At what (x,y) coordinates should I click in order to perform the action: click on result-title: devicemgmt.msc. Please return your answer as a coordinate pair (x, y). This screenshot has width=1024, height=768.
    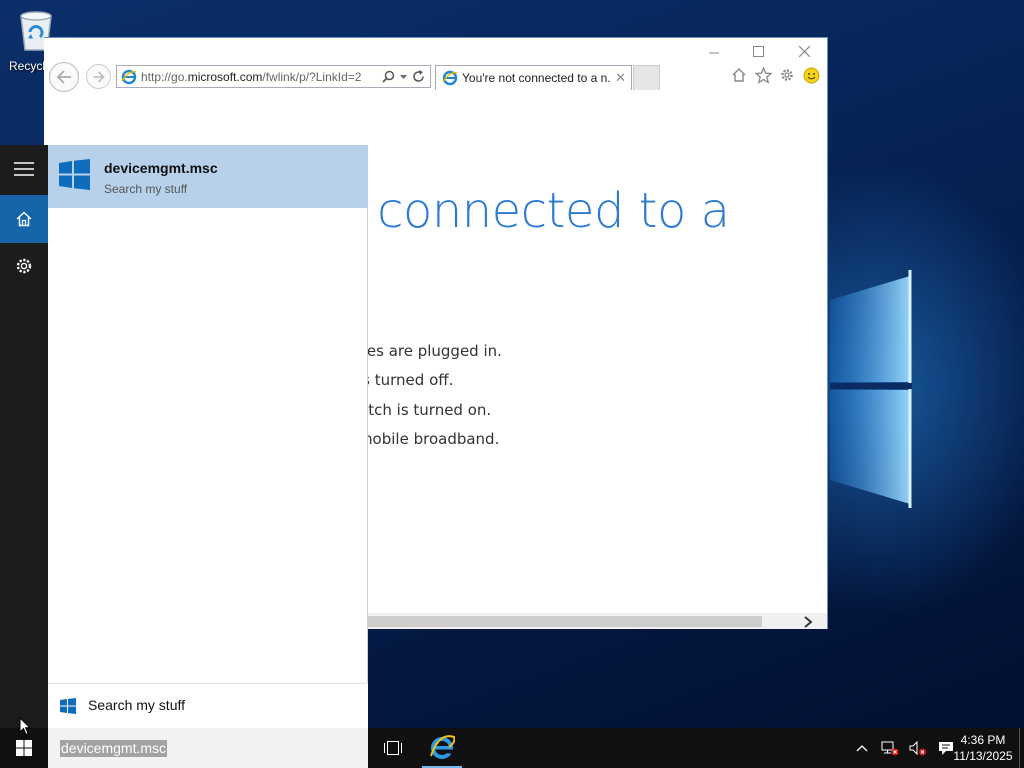
    Looking at the image, I should click on (161, 168).